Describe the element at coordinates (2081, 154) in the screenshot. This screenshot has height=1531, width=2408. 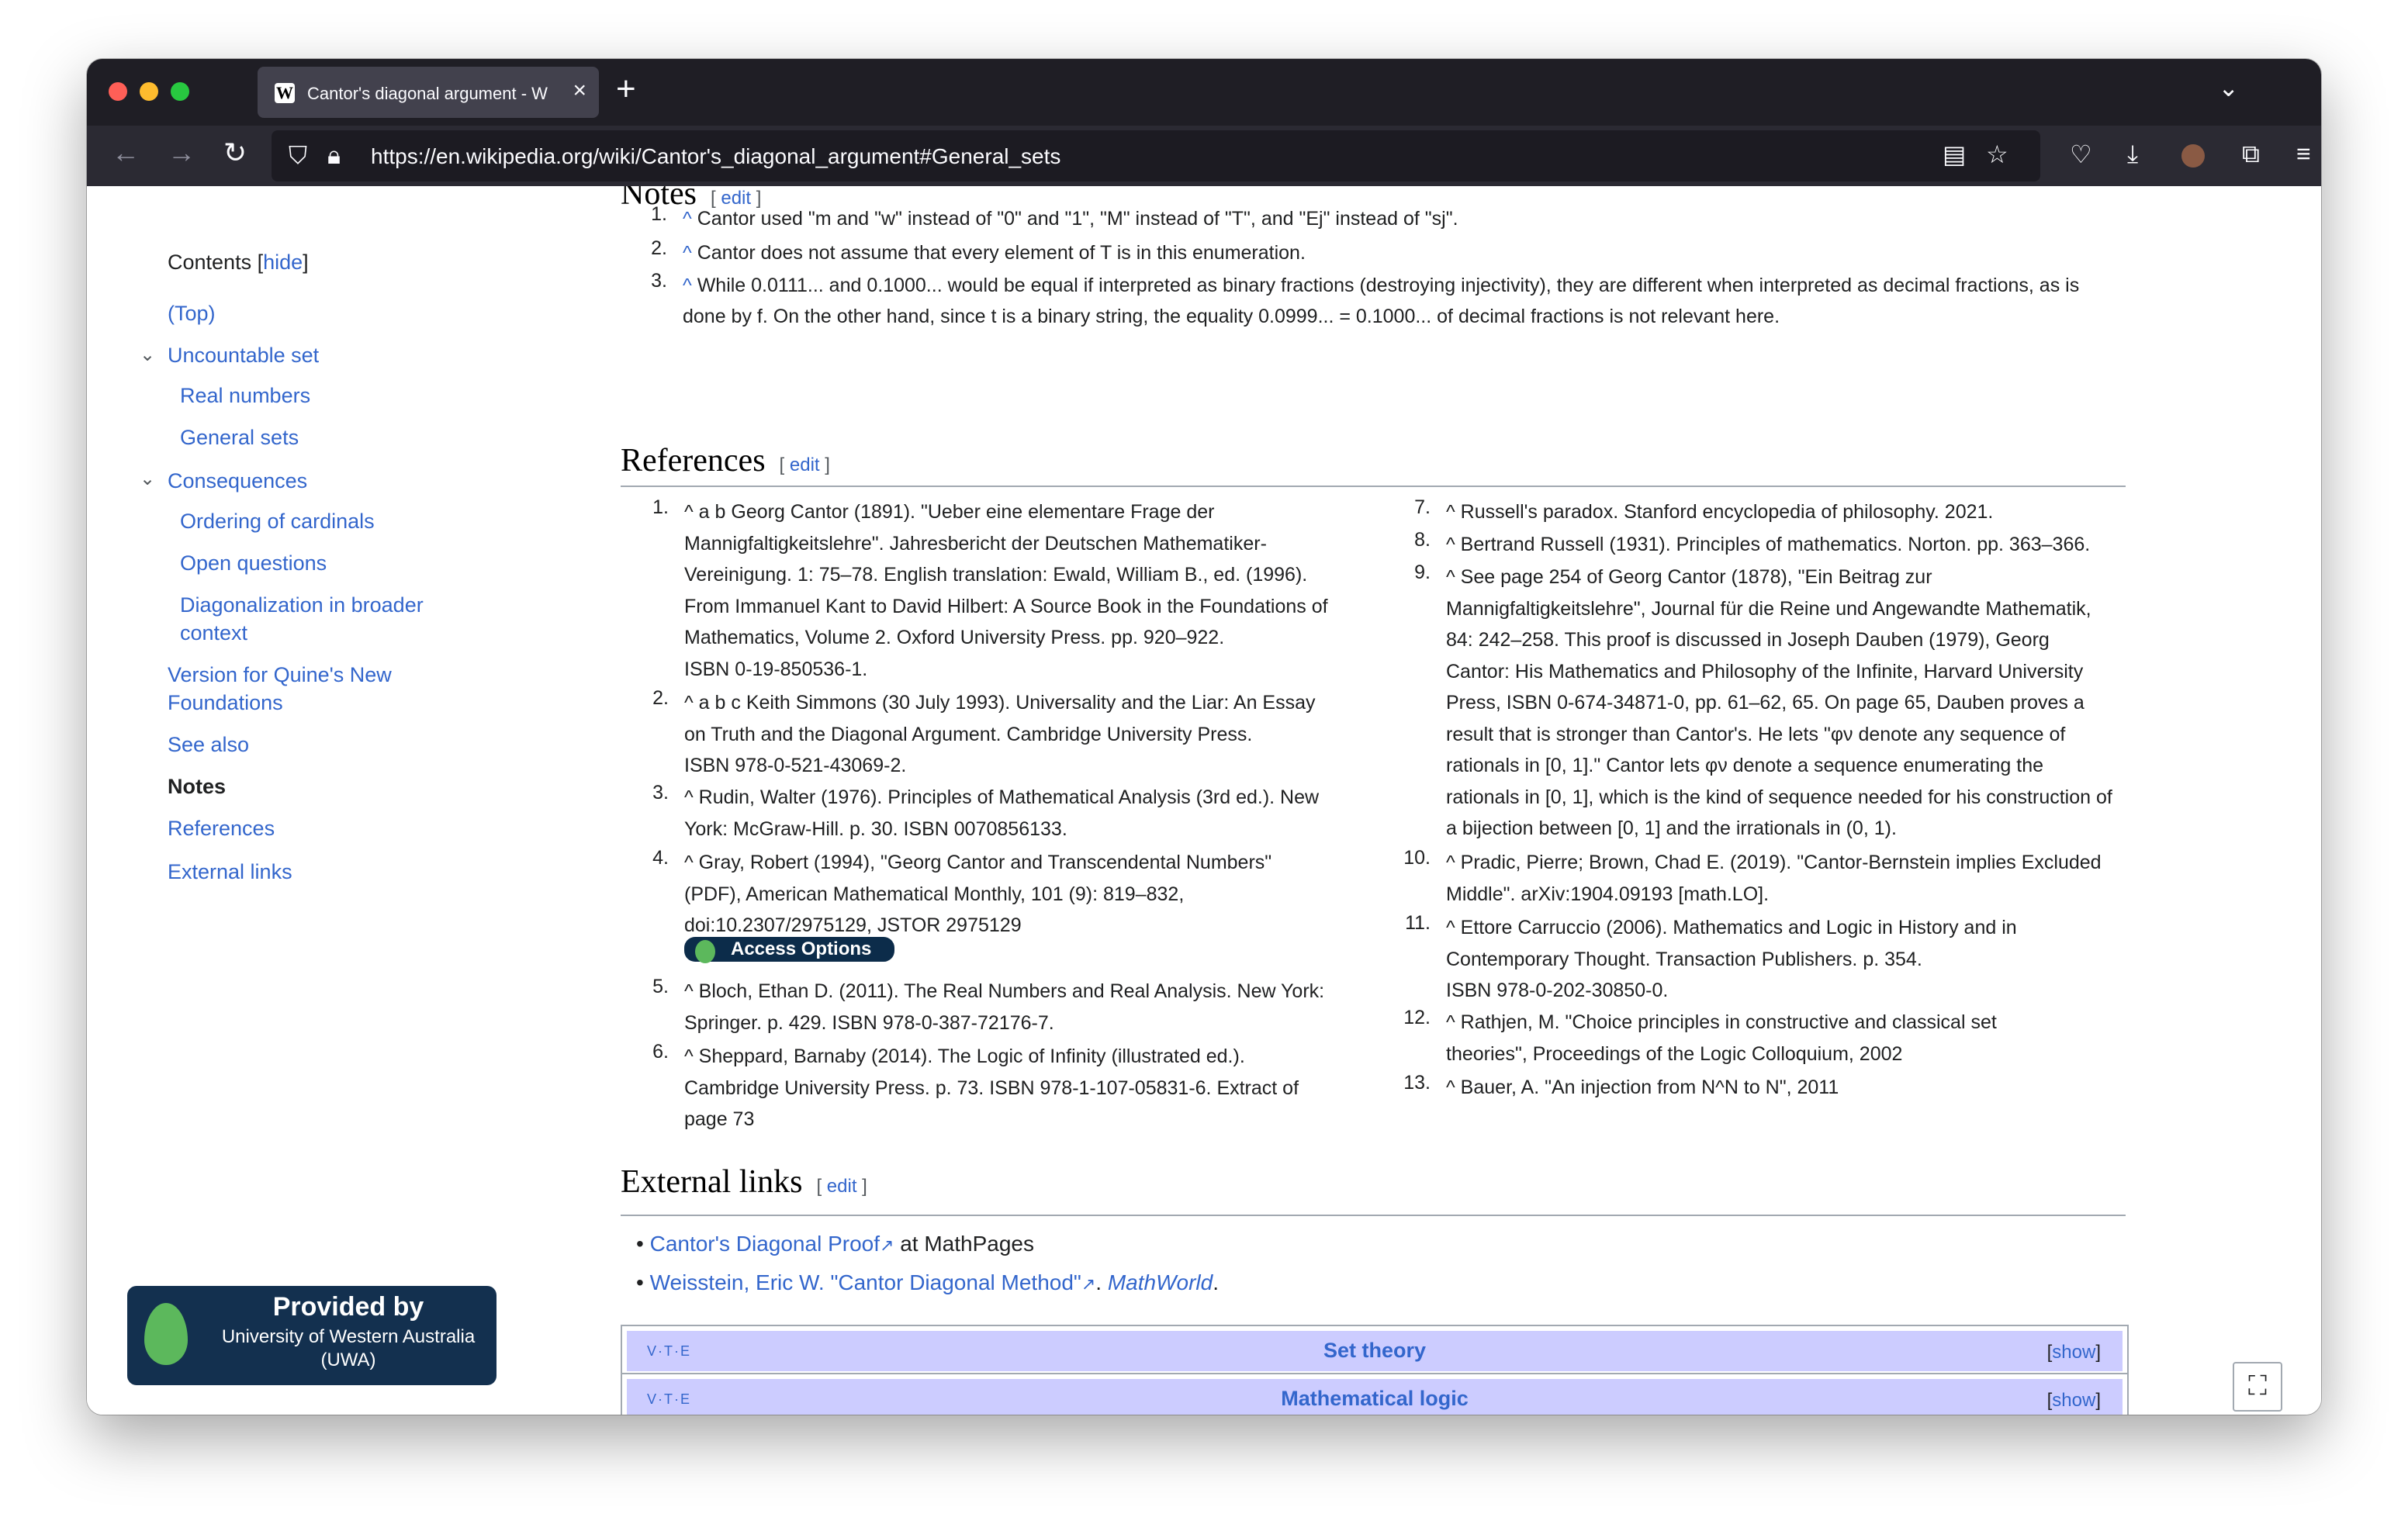
I see `pocket-icon: ♡` at that location.